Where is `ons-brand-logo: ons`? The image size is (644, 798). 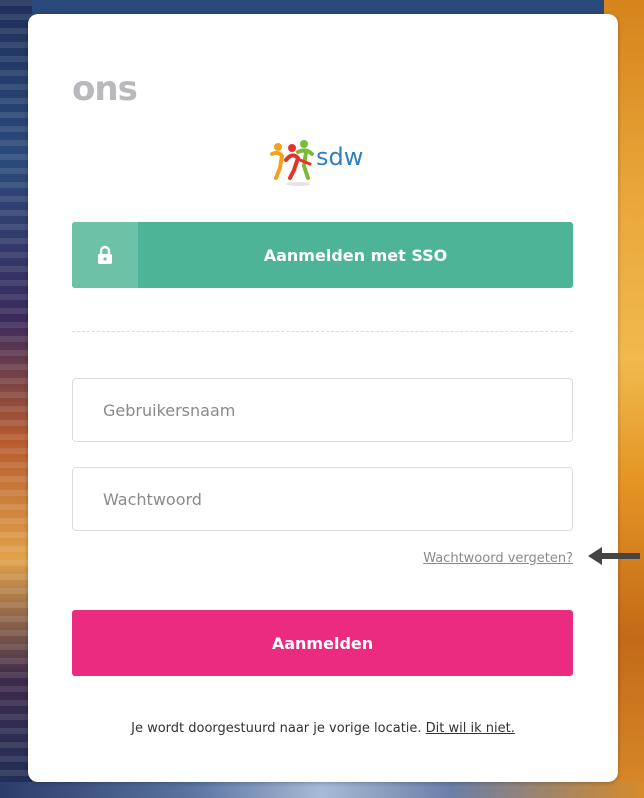 ons-brand-logo: ons is located at coordinates (105, 89).